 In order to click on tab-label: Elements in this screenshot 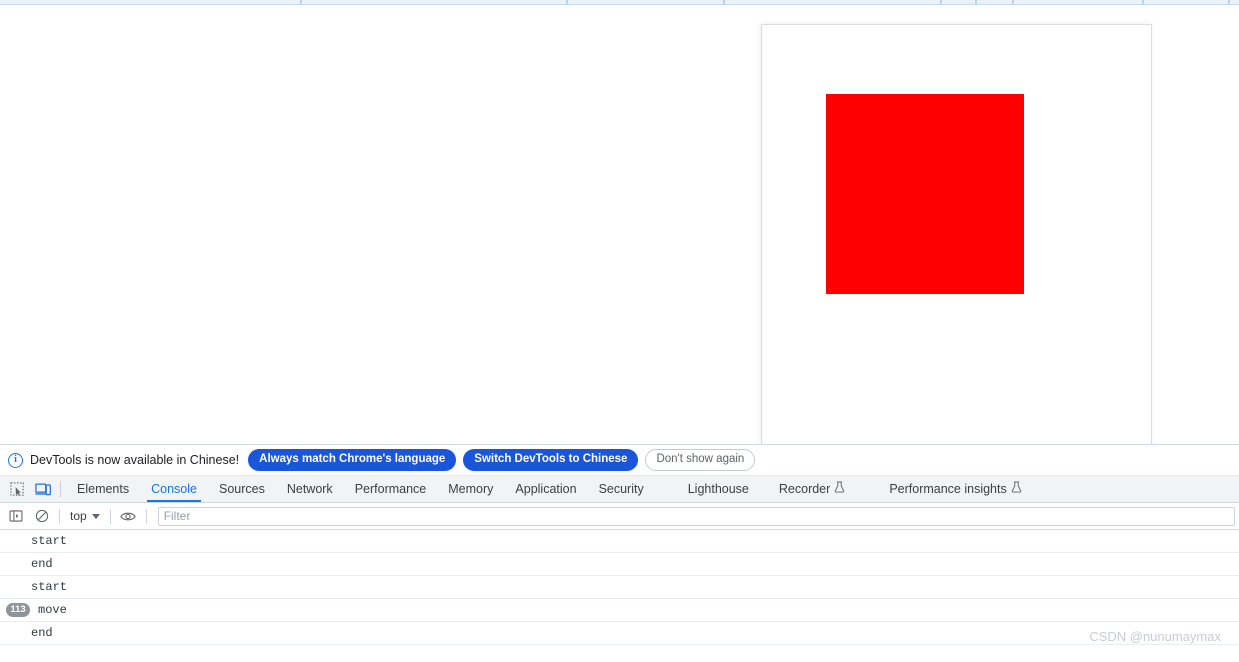, I will do `click(103, 488)`.